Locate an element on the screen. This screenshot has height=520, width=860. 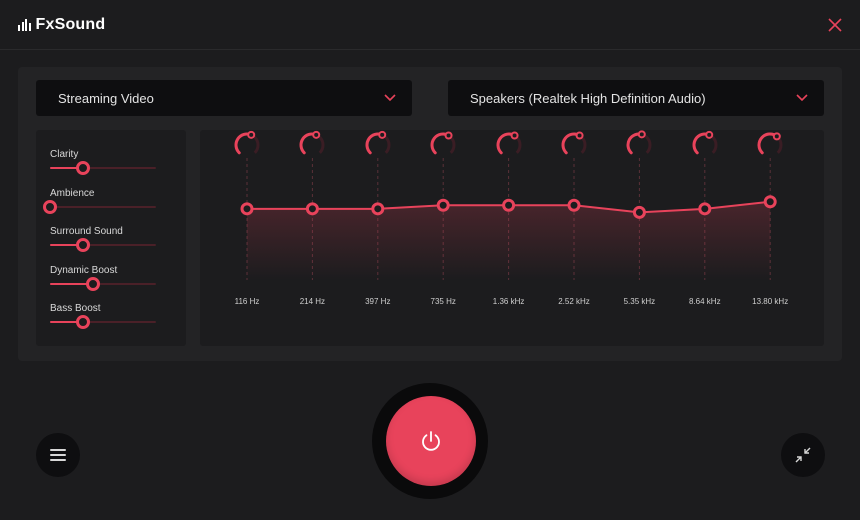
equalizer-graph is located at coordinates (508, 219).